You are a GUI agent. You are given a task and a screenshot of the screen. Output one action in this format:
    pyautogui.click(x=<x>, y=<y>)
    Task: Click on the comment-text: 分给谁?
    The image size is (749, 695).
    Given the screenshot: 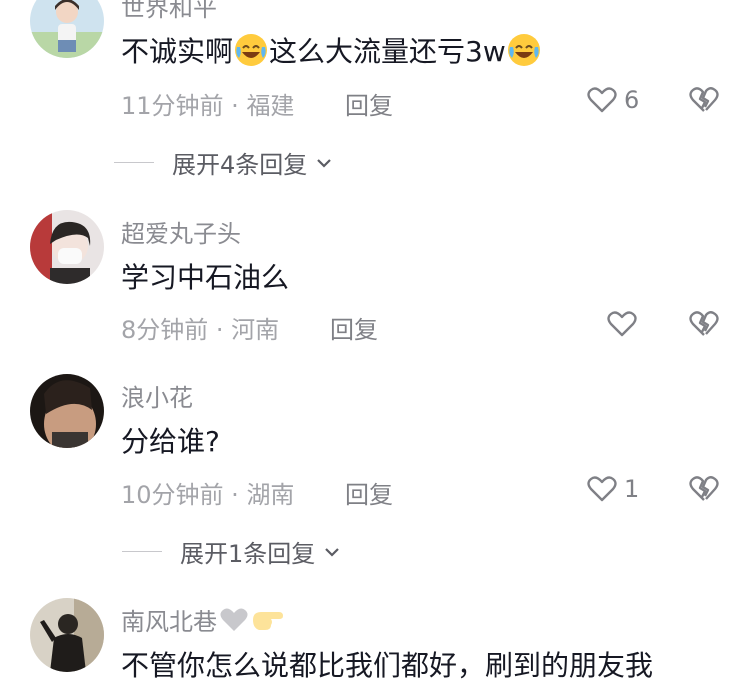 What is the action you would take?
    pyautogui.click(x=170, y=441)
    